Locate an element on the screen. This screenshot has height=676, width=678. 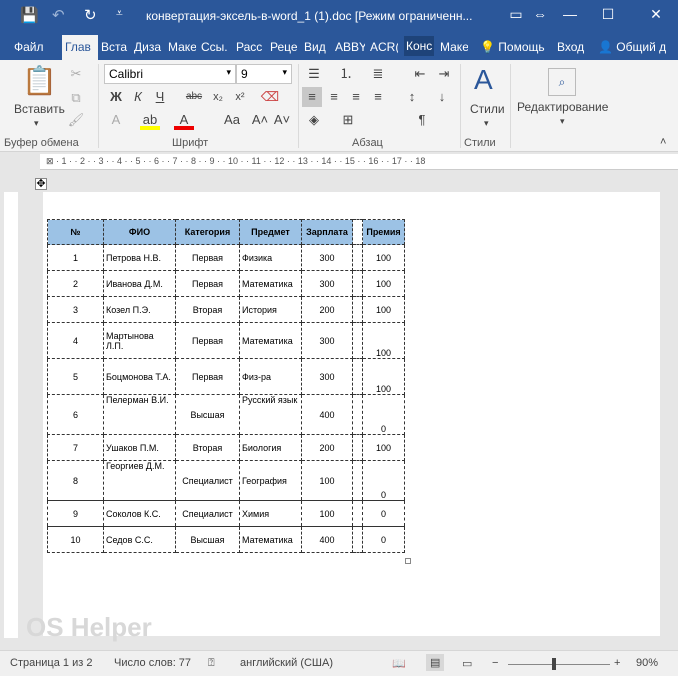
zoom-in-icon: + is located at coordinates (617, 663).